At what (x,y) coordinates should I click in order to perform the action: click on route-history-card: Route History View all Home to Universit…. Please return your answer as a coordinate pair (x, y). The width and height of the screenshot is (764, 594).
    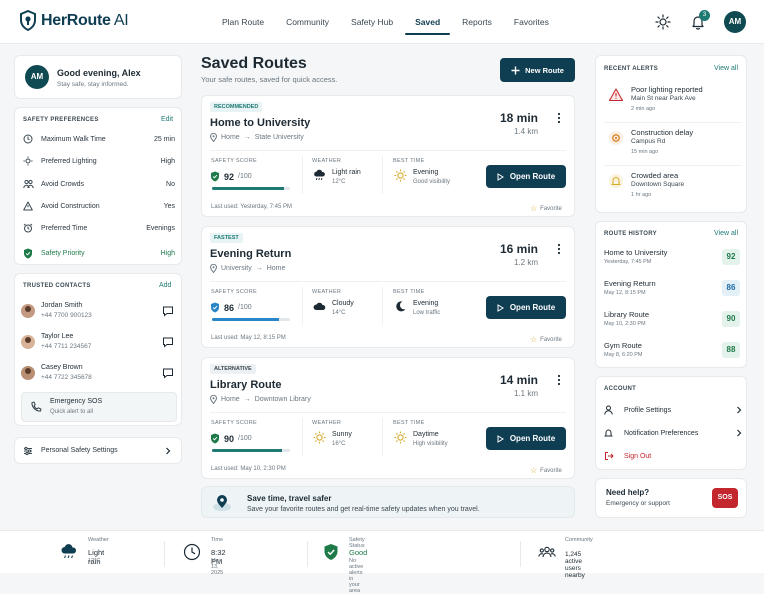
    Looking at the image, I should click on (671, 294).